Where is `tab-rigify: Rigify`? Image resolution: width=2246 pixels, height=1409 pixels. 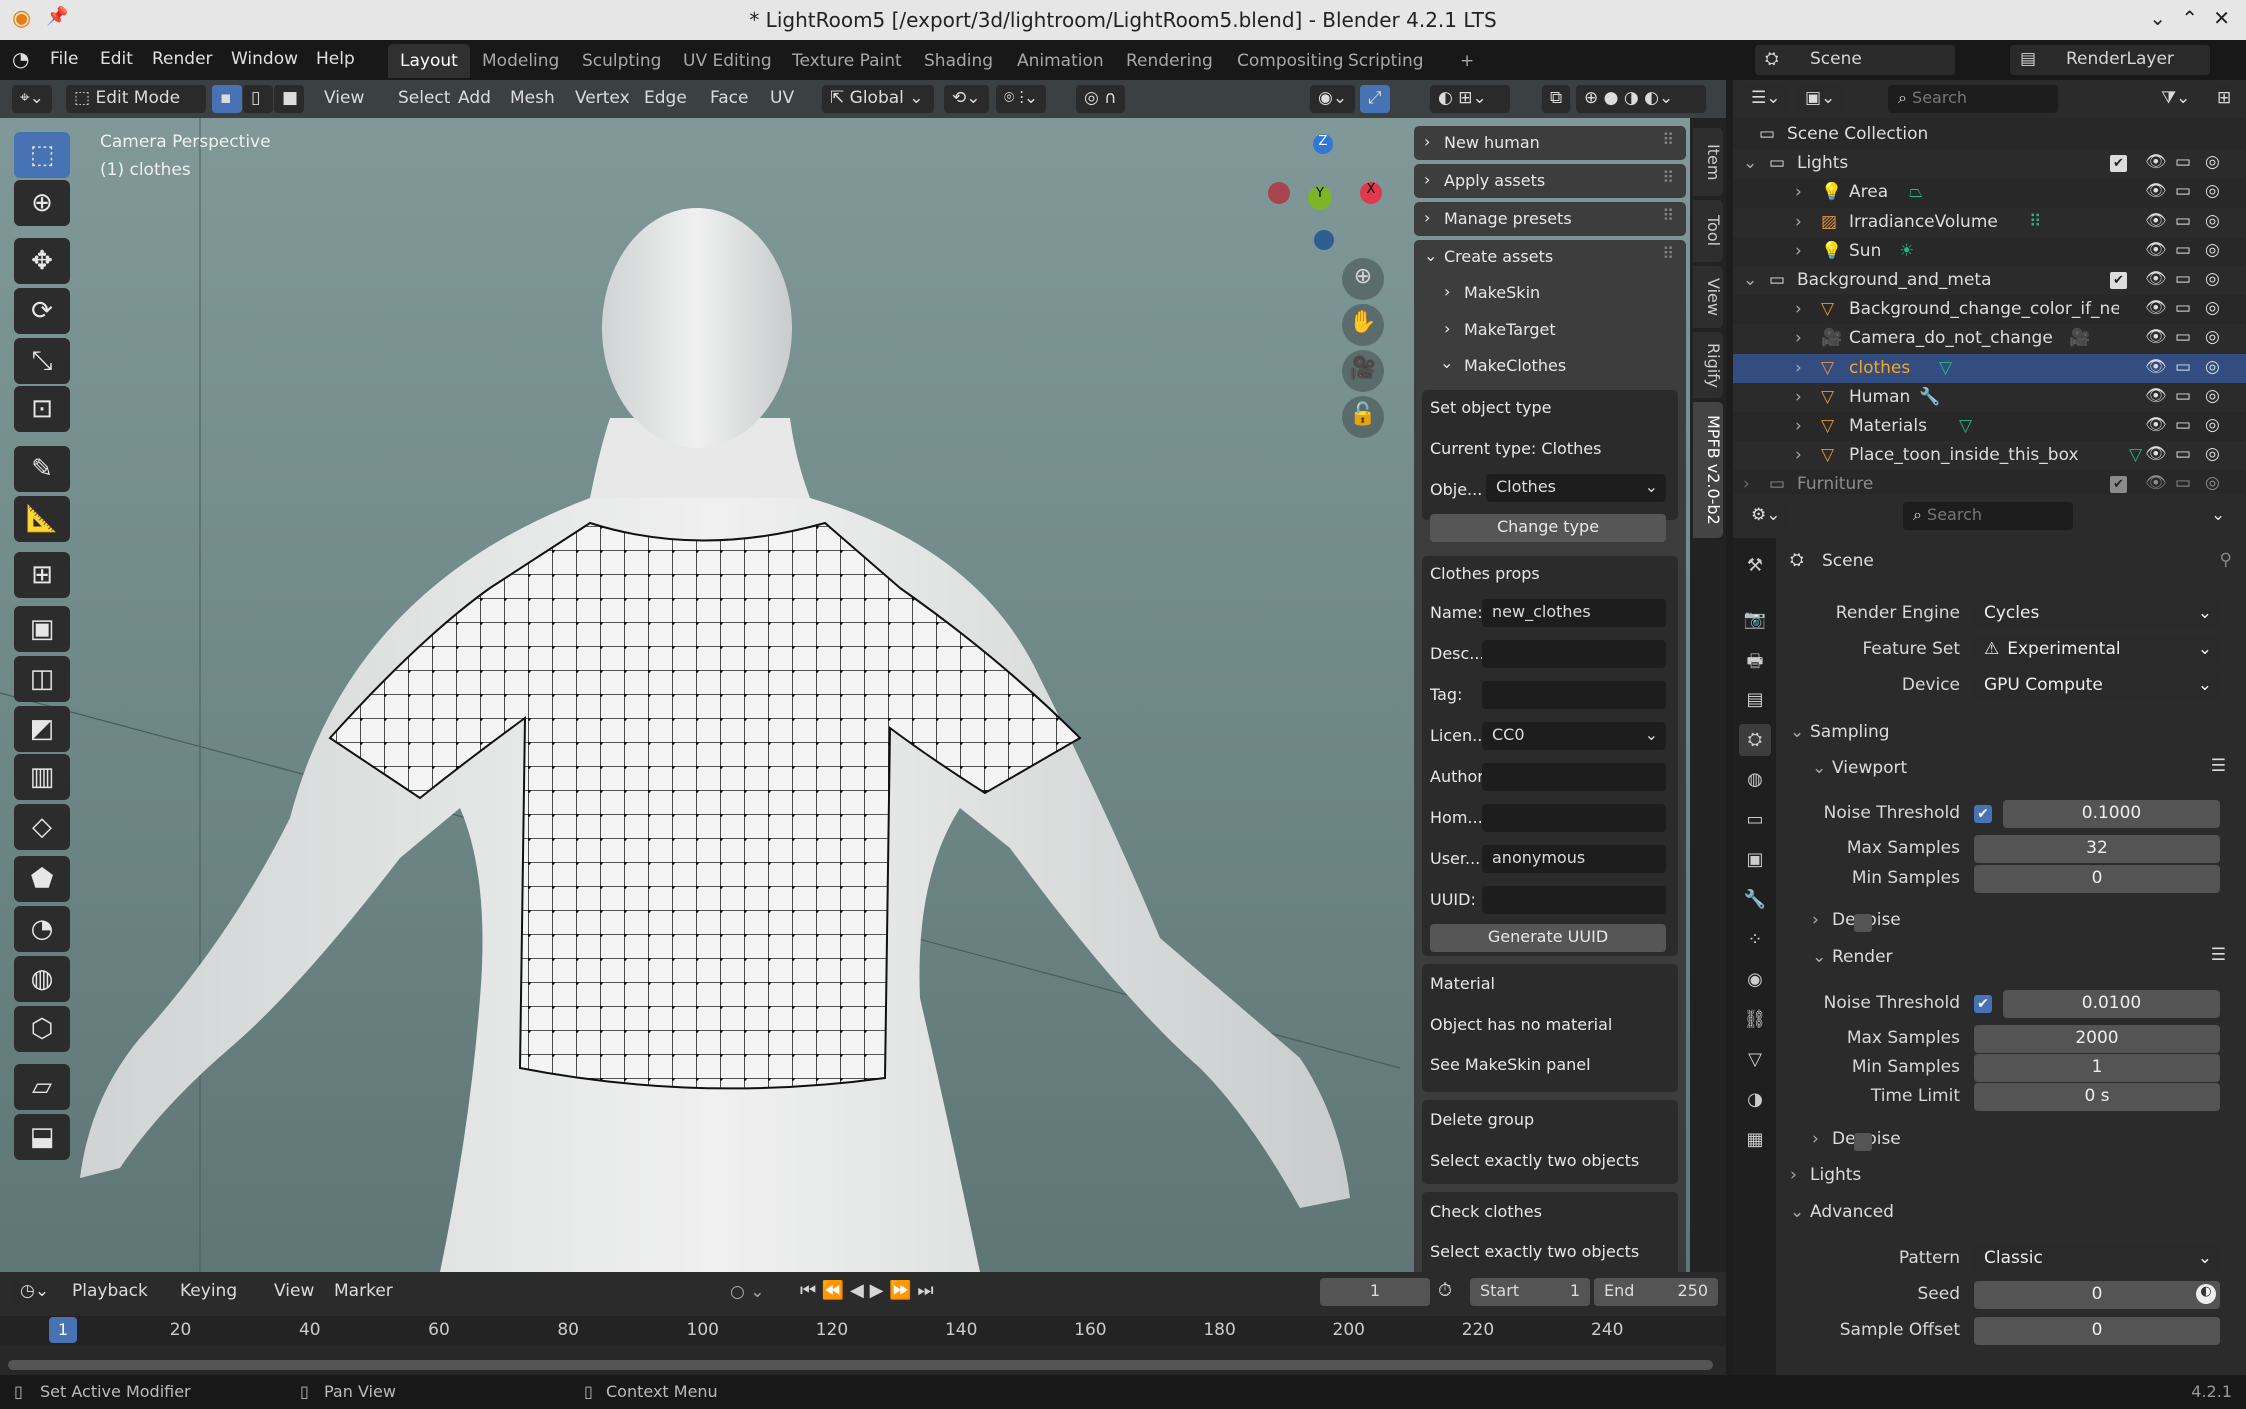
tab-rigify: Rigify is located at coordinates (1708, 365).